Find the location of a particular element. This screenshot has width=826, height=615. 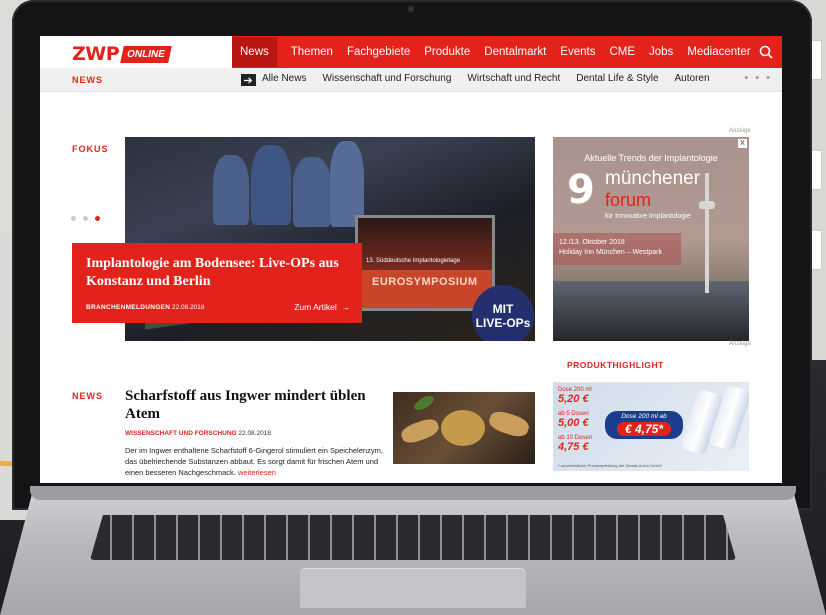

price-value: 5,00 € is located at coordinates (573, 423).